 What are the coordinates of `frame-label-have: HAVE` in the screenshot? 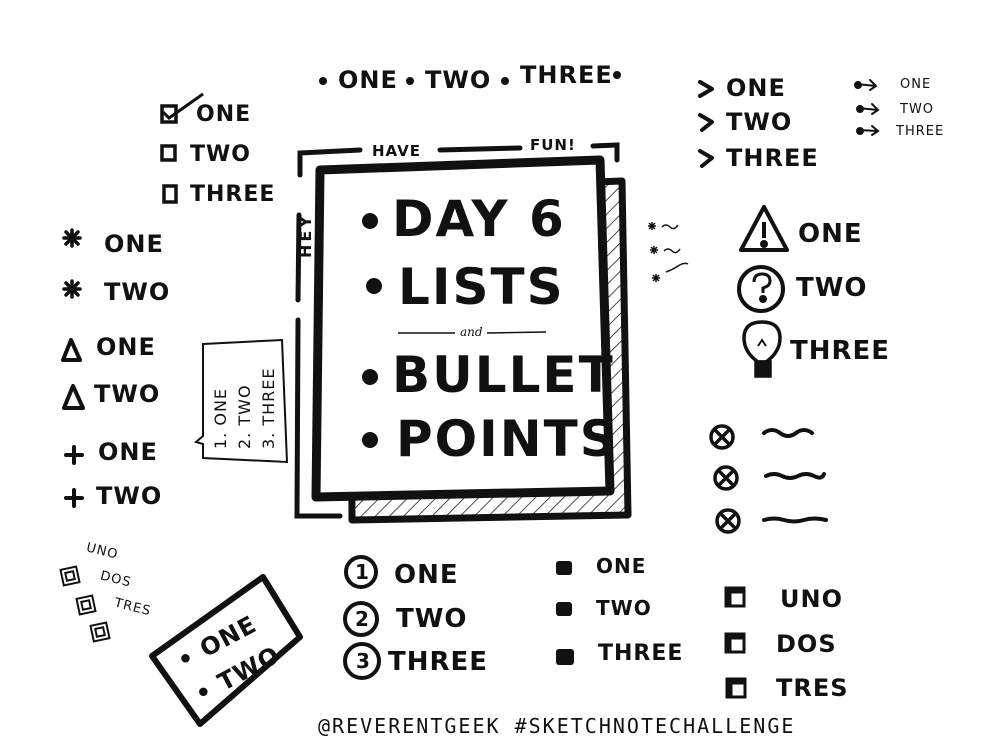 It's located at (396, 151).